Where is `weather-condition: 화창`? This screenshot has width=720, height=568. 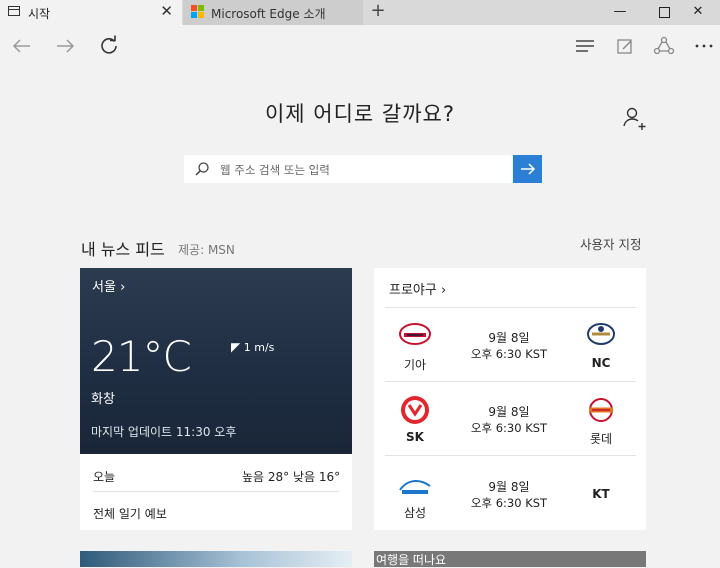 weather-condition: 화창 is located at coordinates (103, 399).